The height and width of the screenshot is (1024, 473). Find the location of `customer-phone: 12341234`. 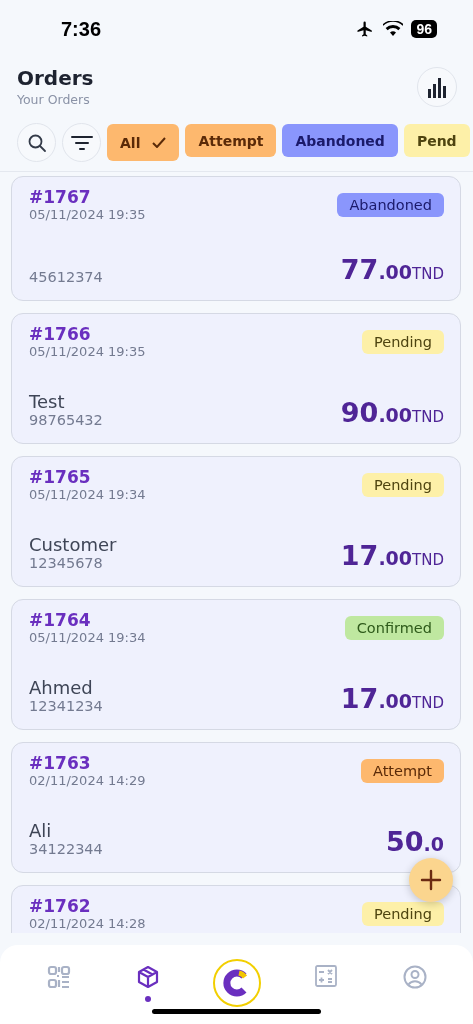

customer-phone: 12341234 is located at coordinates (66, 706).